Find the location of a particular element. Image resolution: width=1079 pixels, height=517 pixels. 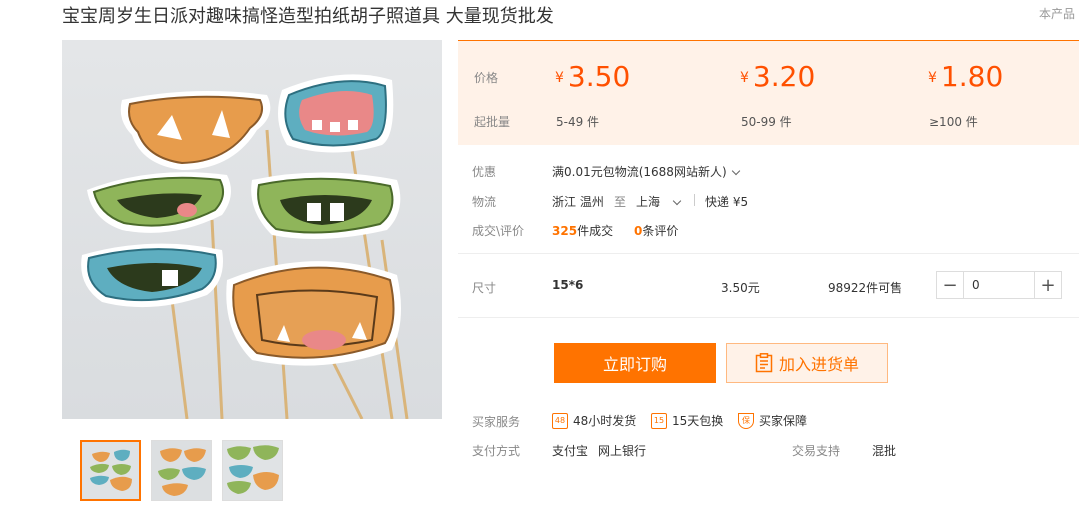

service-protection: 保 买家保障 is located at coordinates (772, 420).